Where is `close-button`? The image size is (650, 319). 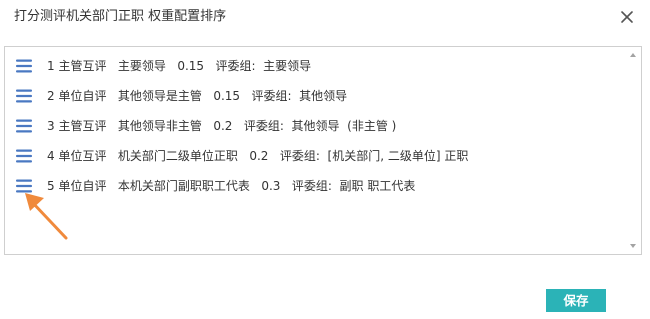 close-button is located at coordinates (627, 17).